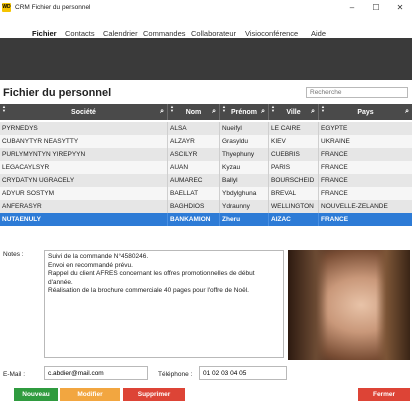 Image resolution: width=412 pixels, height=401 pixels. I want to click on column-label: Société, so click(83, 112).